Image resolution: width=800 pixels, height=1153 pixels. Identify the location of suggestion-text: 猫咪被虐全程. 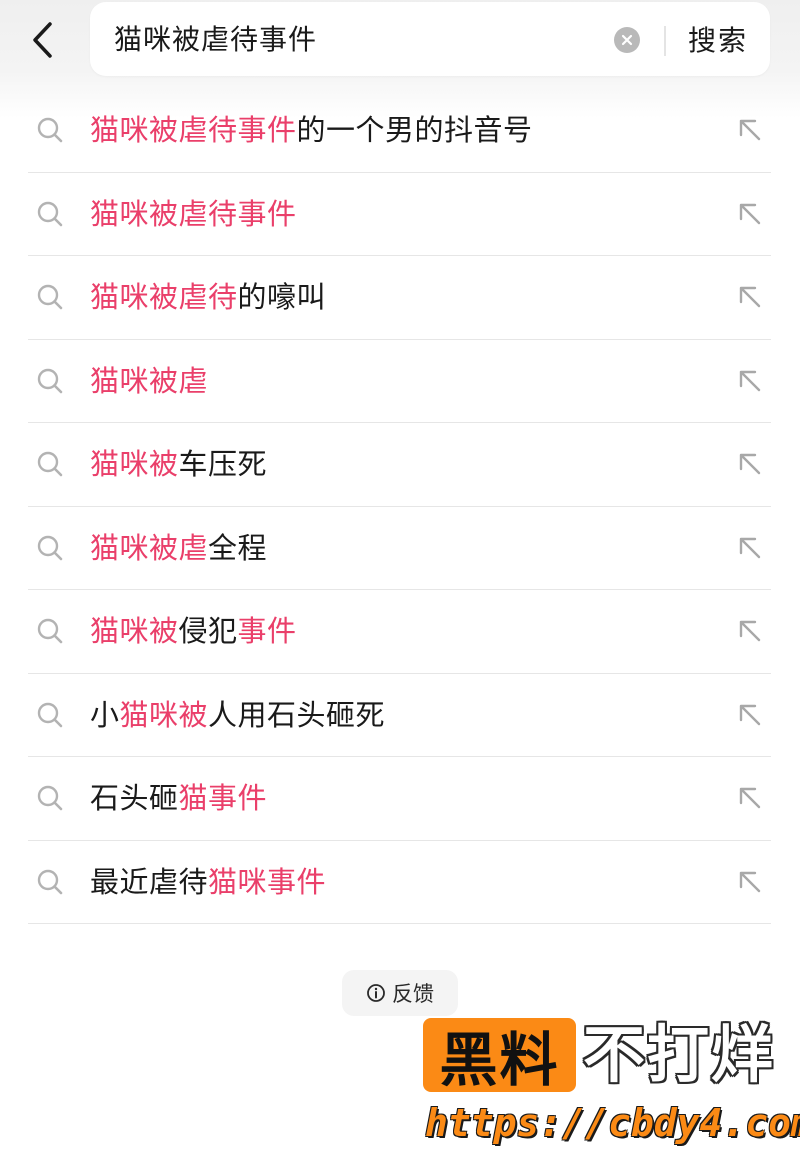
(178, 548).